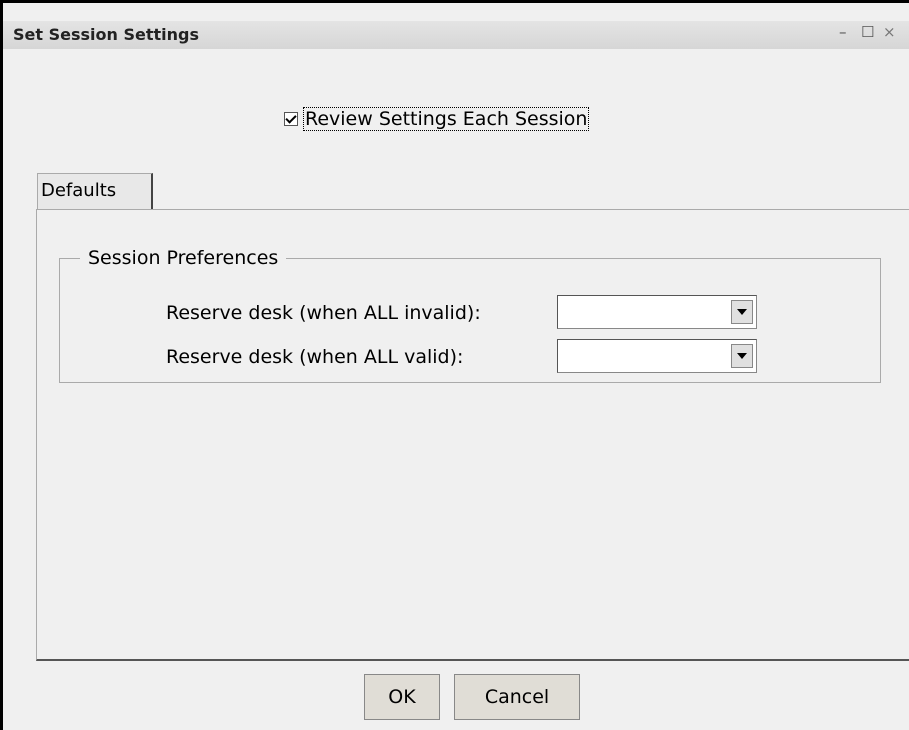 The width and height of the screenshot is (909, 730). What do you see at coordinates (106, 34) in the screenshot?
I see `window-title: Set Session Settings` at bounding box center [106, 34].